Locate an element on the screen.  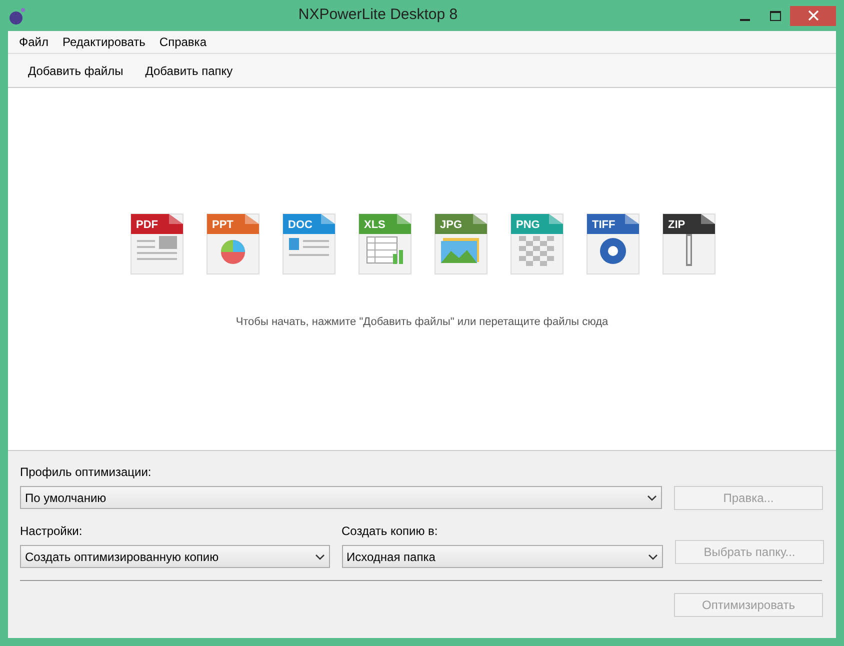
app-icon is located at coordinates (17, 15).